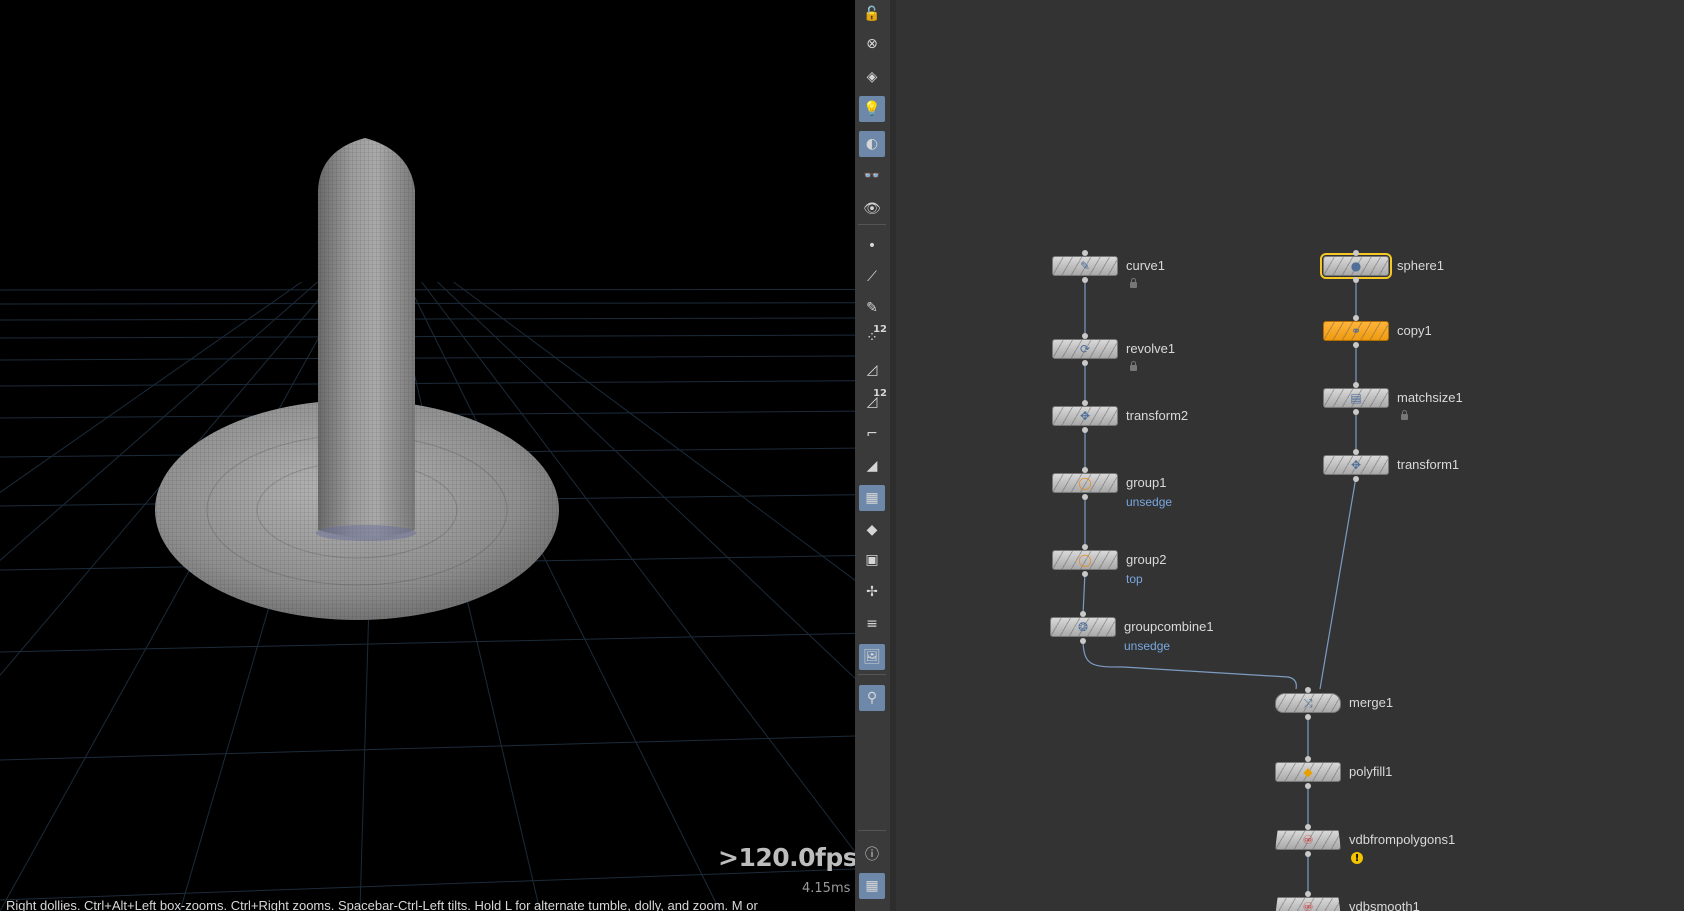 This screenshot has width=1684, height=911. What do you see at coordinates (1414, 330) in the screenshot?
I see `node-label: copy1` at bounding box center [1414, 330].